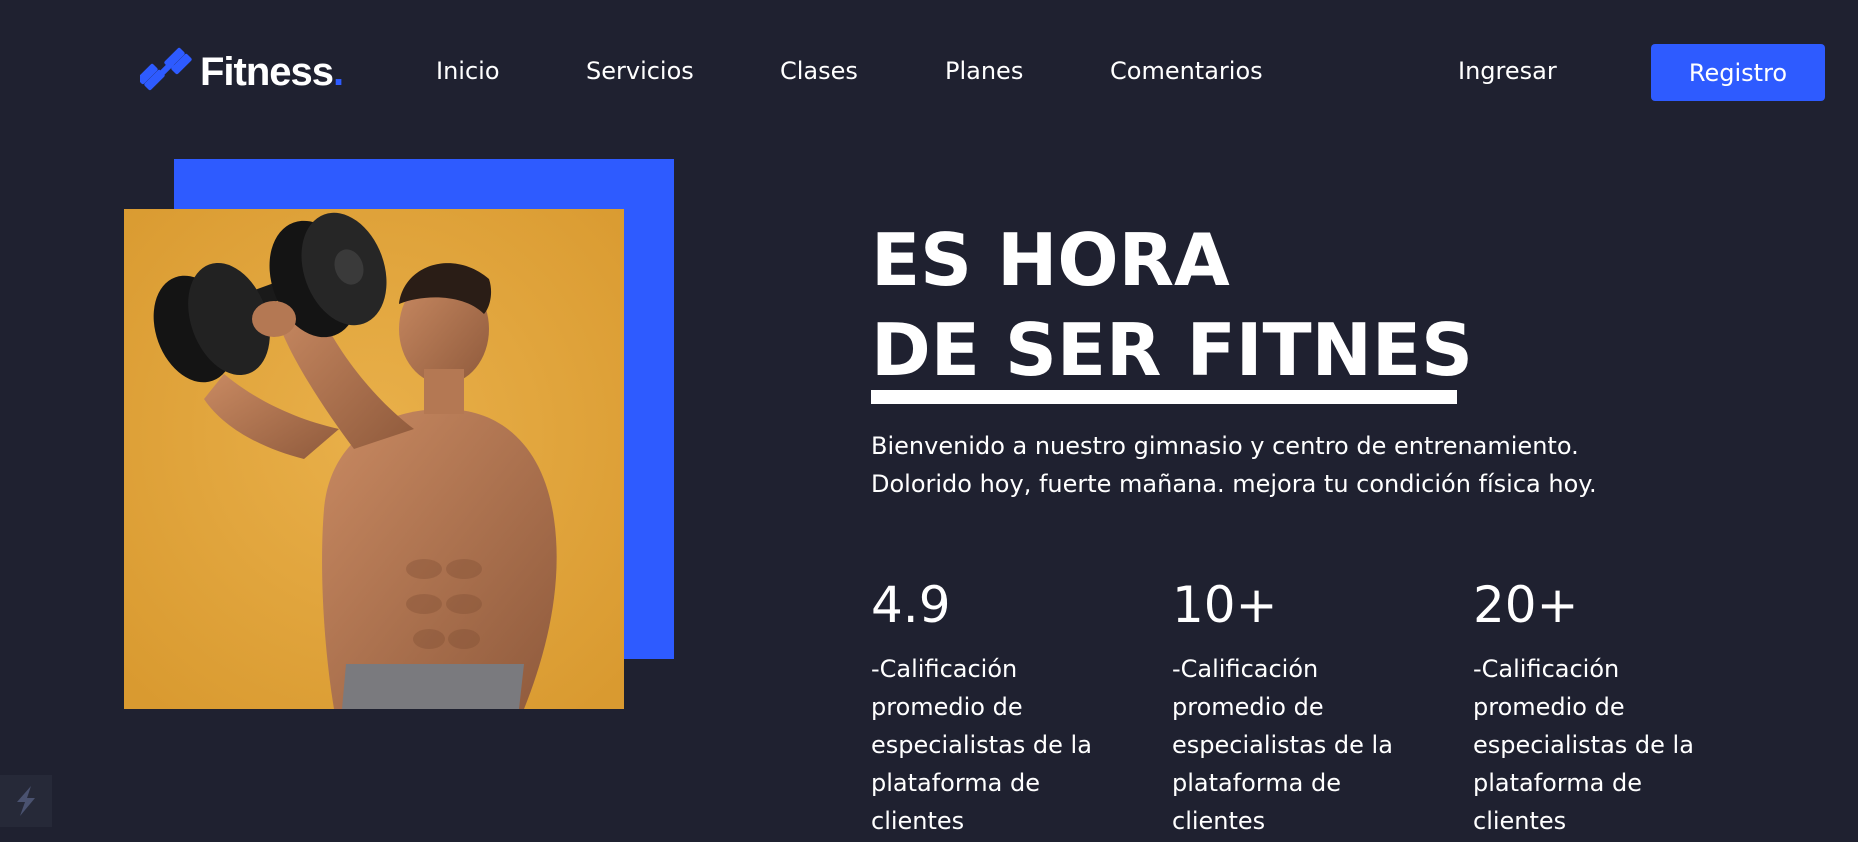 The image size is (1858, 842). I want to click on stat-value: 10+, so click(1225, 605).